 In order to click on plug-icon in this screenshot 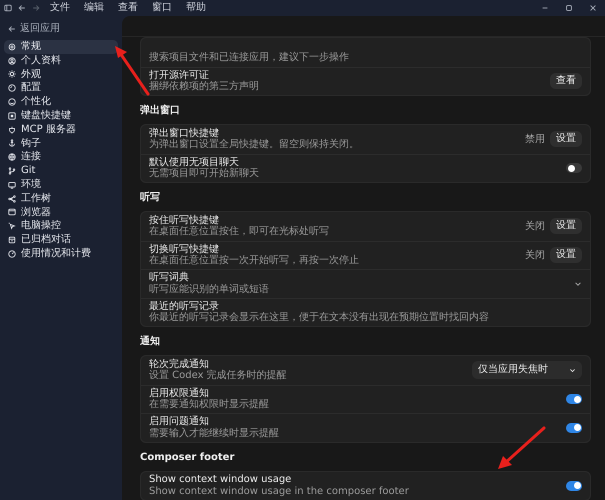, I will do `click(12, 130)`.